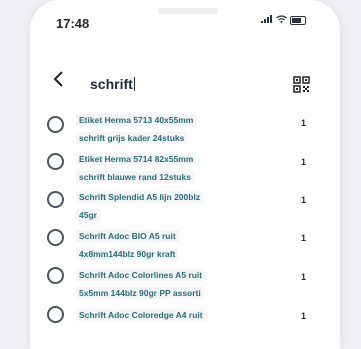 The height and width of the screenshot is (349, 361). I want to click on wifi-icon, so click(281, 20).